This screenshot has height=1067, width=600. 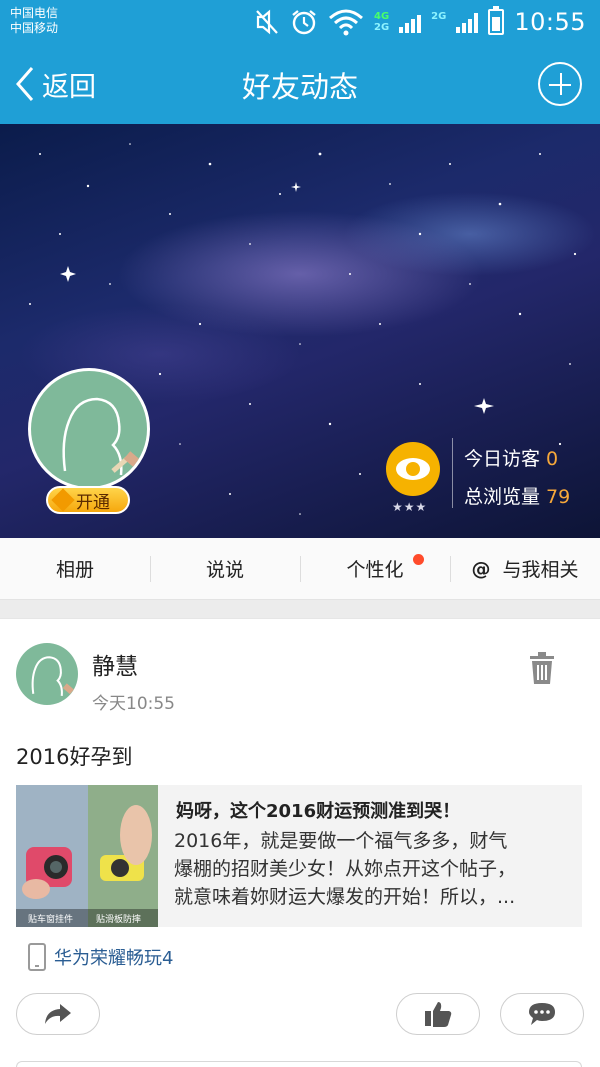 I want to click on mute-icon, so click(x=267, y=22).